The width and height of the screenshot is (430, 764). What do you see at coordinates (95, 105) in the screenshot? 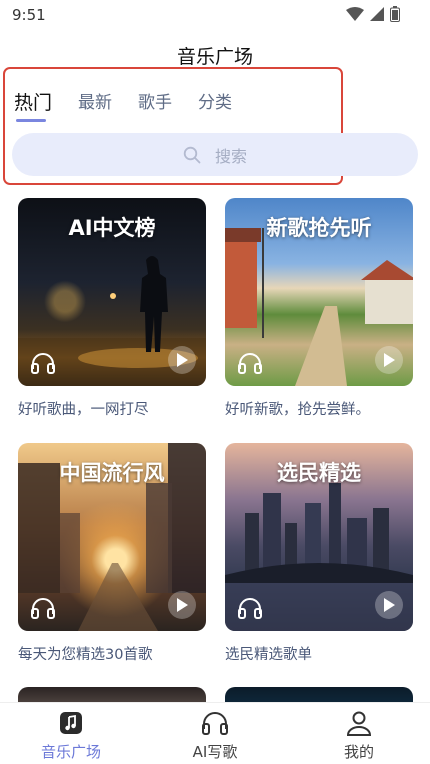
I see `tab-latest: 最新` at bounding box center [95, 105].